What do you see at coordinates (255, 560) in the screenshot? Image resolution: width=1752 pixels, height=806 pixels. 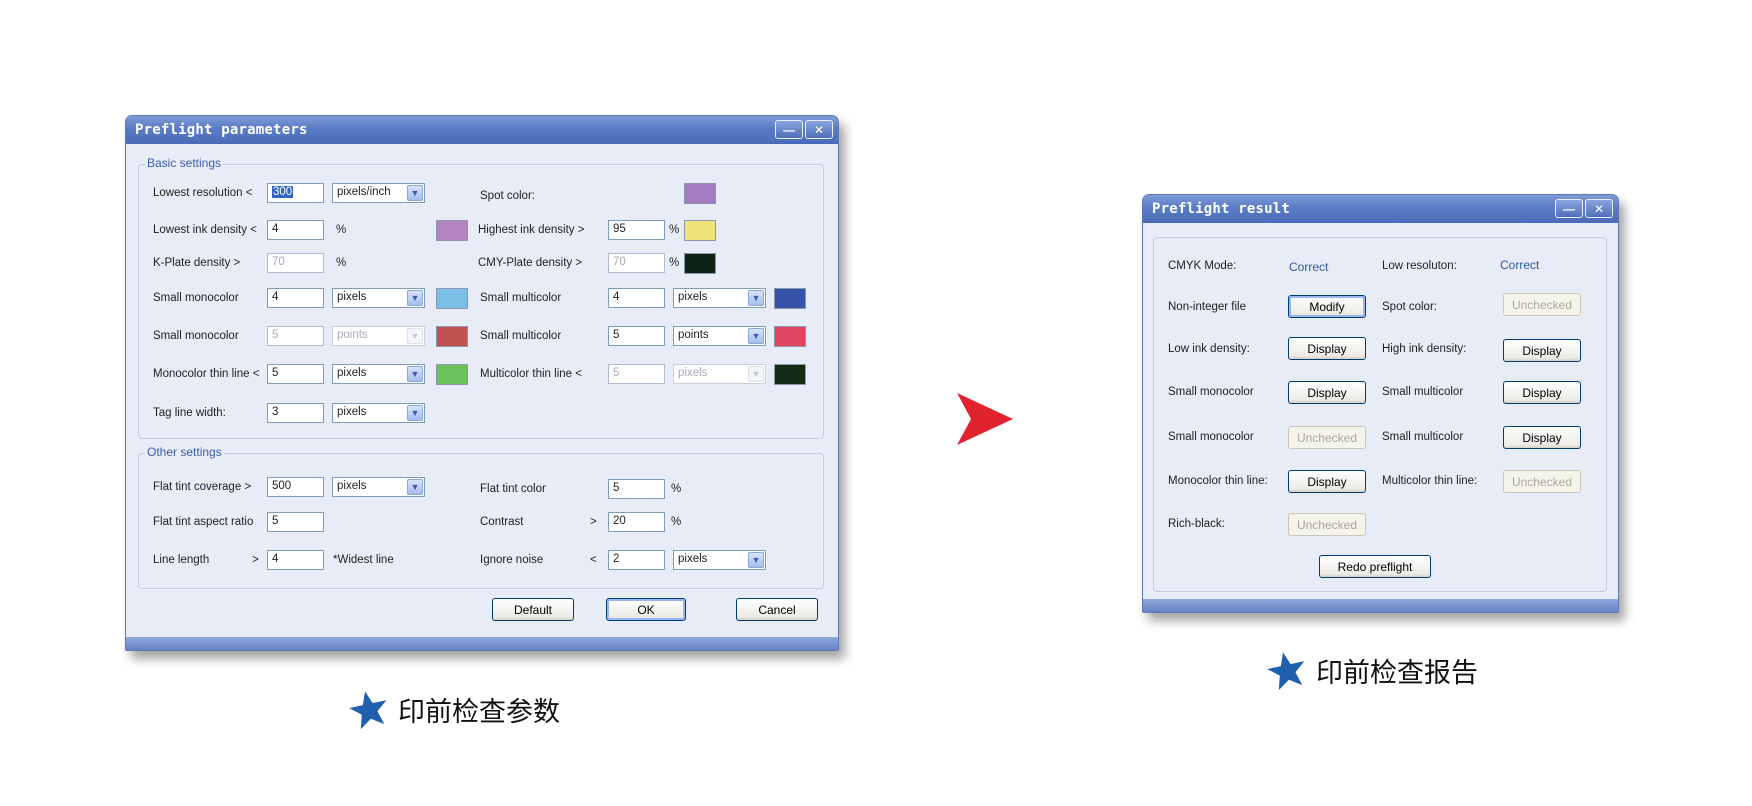 I see `line-length-operator: >` at bounding box center [255, 560].